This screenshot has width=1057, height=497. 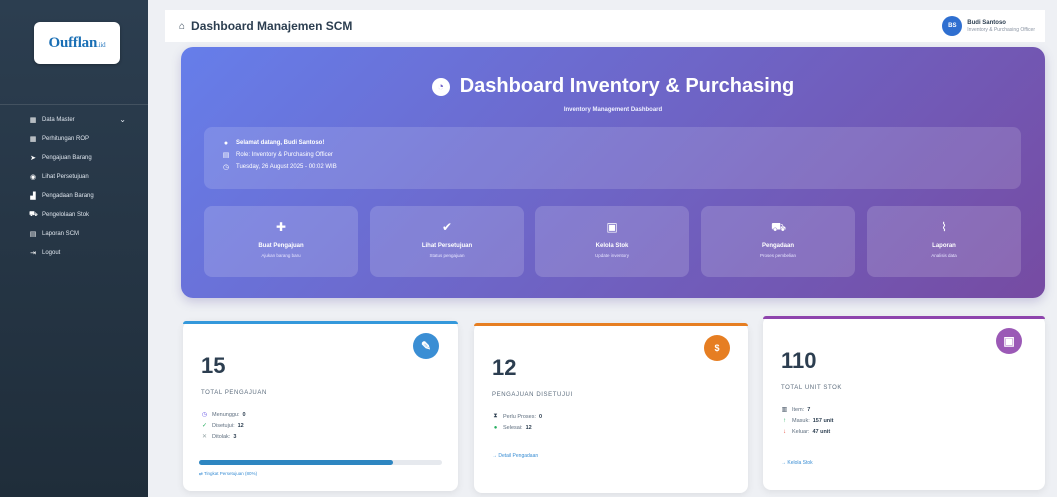 What do you see at coordinates (944, 241) in the screenshot?
I see `quick-action-laporan: ⌇ Laporan Analisis data` at bounding box center [944, 241].